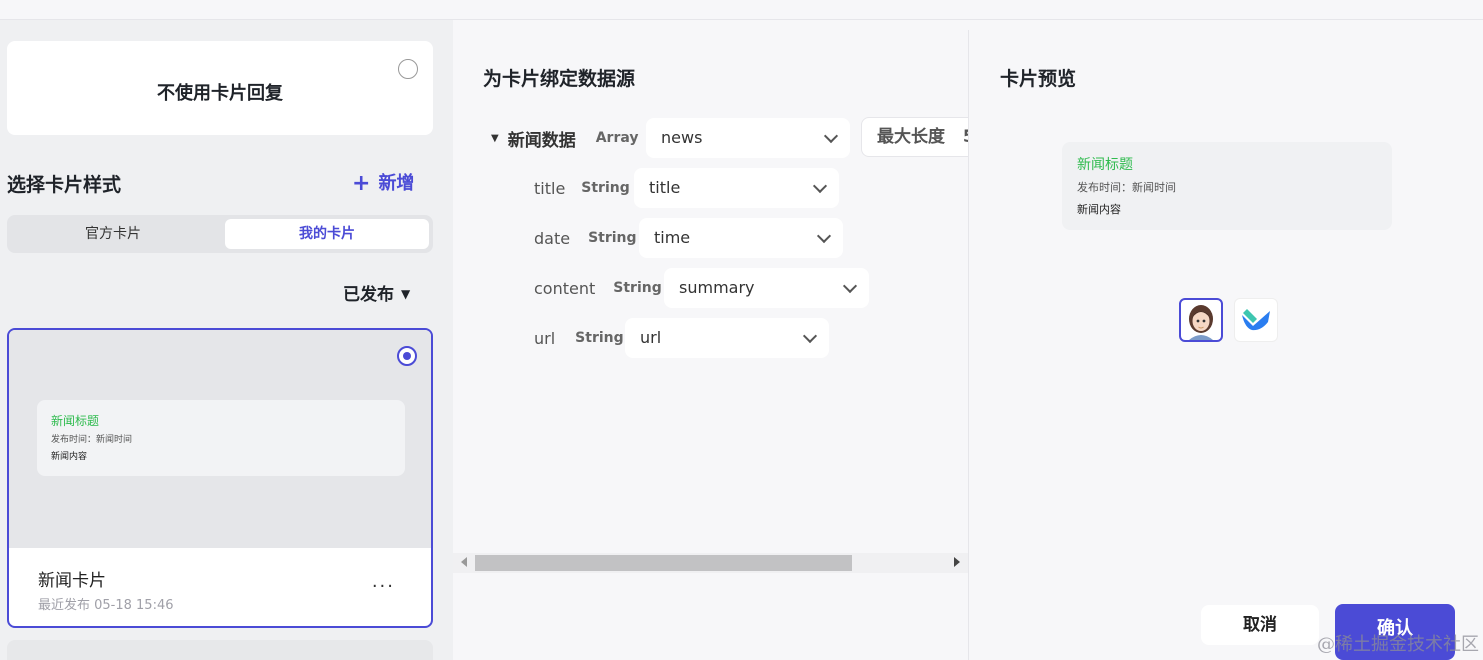 The height and width of the screenshot is (660, 1483). What do you see at coordinates (106, 605) in the screenshot?
I see `template-card-published: 最近发布 05-18 15:46` at bounding box center [106, 605].